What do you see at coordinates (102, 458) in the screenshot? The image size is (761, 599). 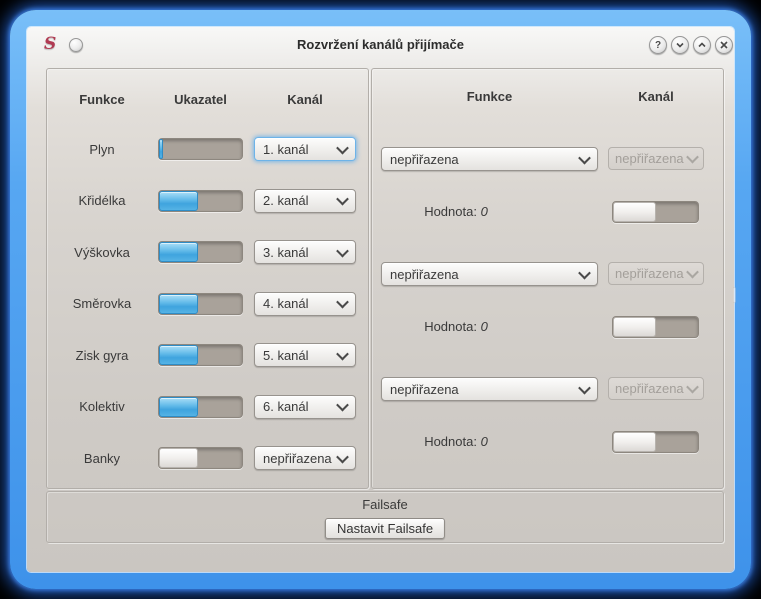 I see `function-label: Banky` at bounding box center [102, 458].